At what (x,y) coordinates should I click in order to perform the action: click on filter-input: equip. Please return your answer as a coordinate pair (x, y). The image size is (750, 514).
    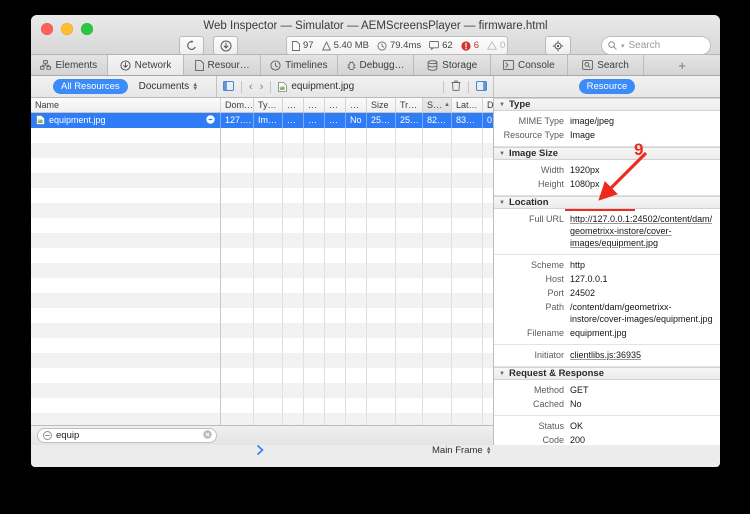
    Looking at the image, I should click on (127, 435).